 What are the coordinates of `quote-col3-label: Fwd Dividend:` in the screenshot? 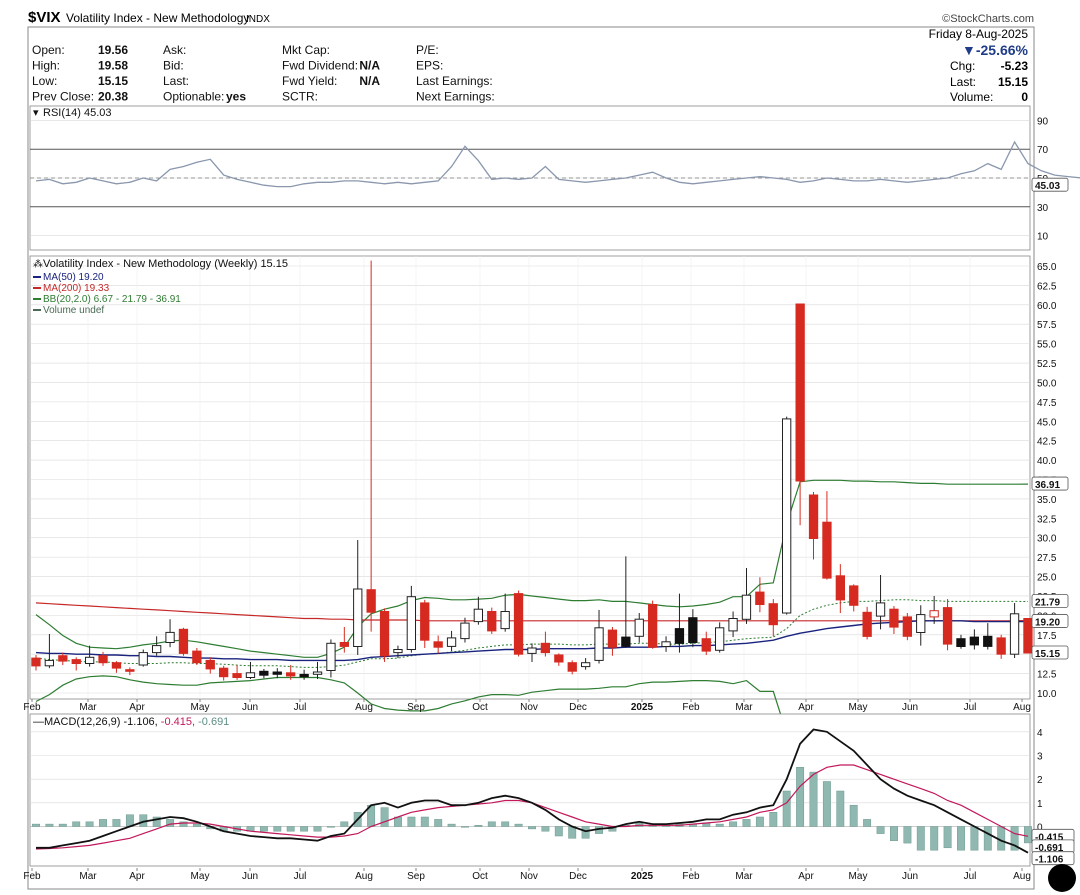 It's located at (320, 66).